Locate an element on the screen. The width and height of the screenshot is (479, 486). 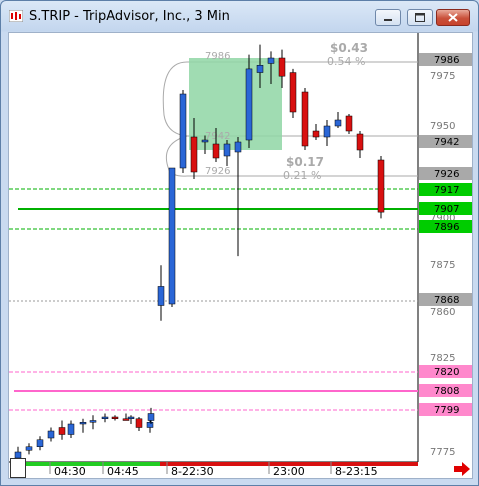
annotation-price-low: 7926 is located at coordinates (217, 171).